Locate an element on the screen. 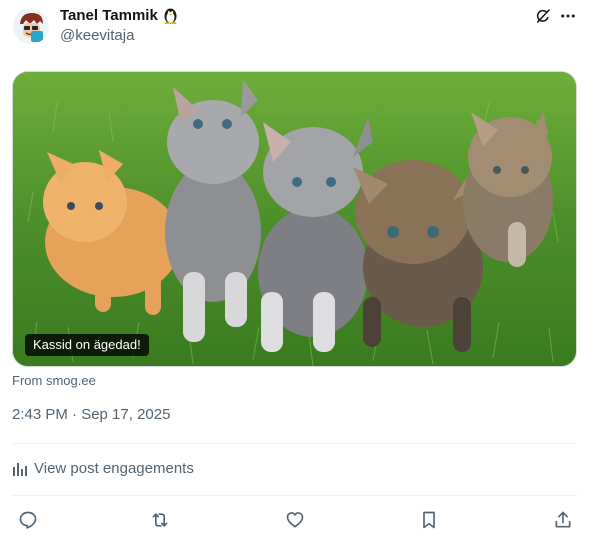  view-engagements-link: View post engagements is located at coordinates (103, 468).